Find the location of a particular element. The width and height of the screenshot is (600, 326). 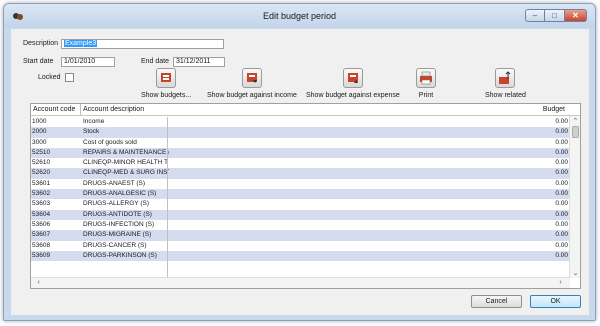

related-icon is located at coordinates (505, 78).